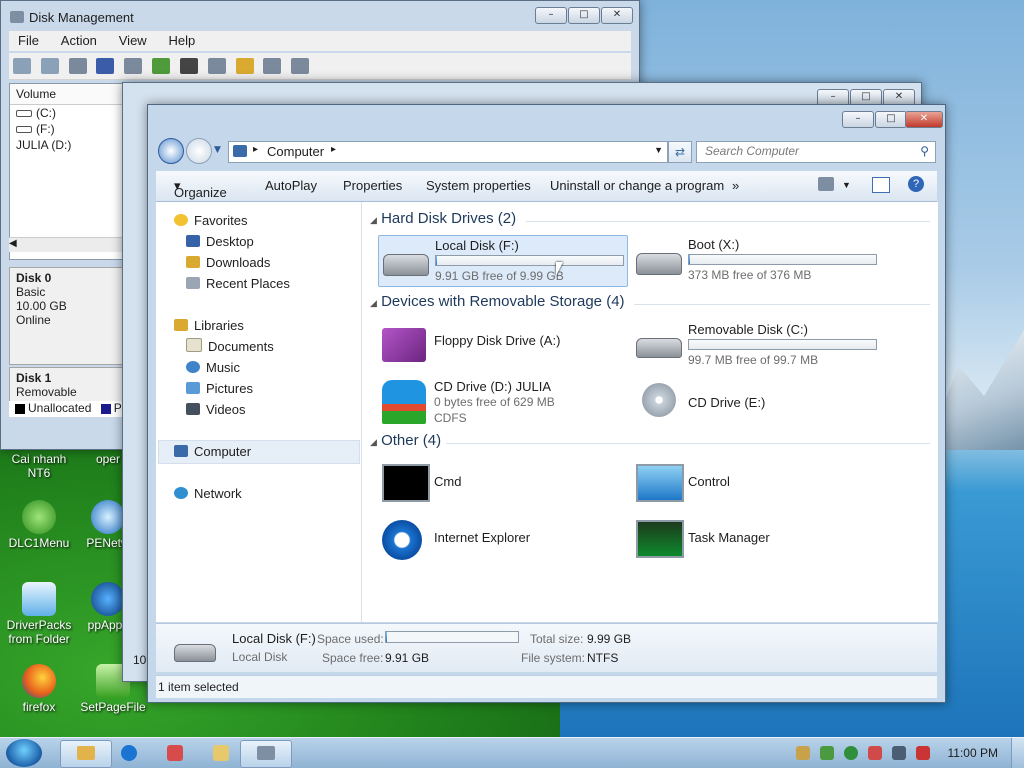  What do you see at coordinates (729, 537) in the screenshot?
I see `item-label: Task Manager` at bounding box center [729, 537].